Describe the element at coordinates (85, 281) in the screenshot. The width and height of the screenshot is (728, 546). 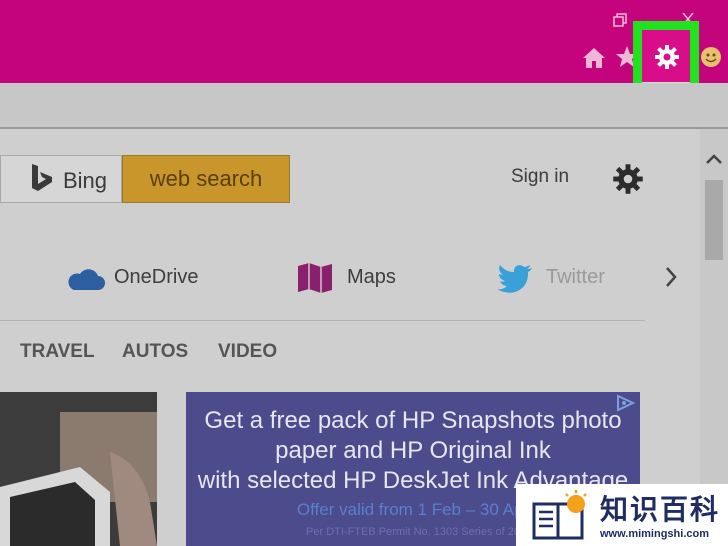
I see `cloud-icon` at that location.